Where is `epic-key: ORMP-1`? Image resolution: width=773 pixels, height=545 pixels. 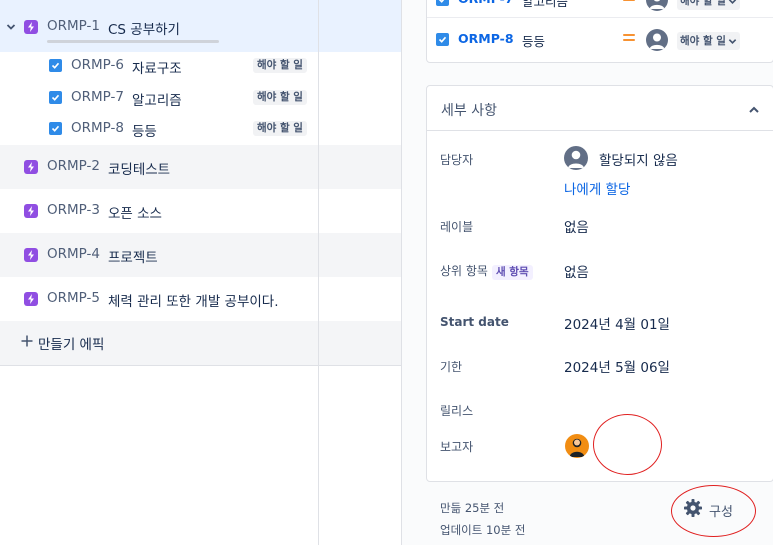
epic-key: ORMP-1 is located at coordinates (73, 26).